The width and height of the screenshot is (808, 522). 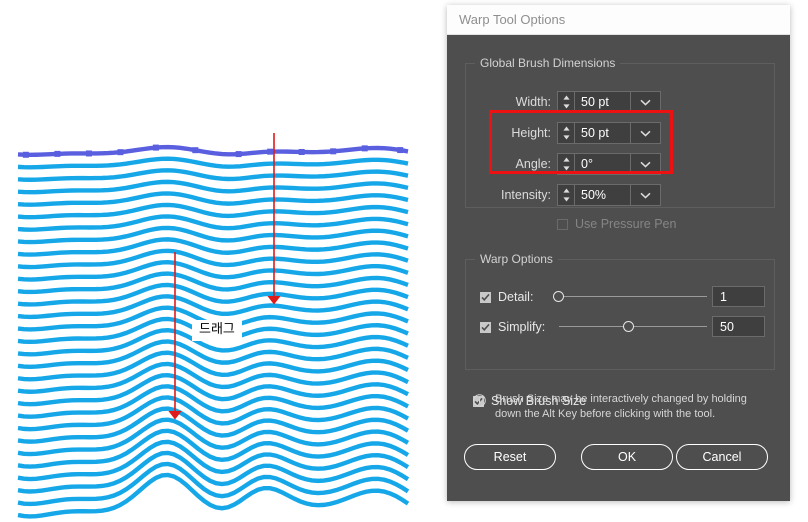 I want to click on simplify-slider-knob, so click(x=628, y=326).